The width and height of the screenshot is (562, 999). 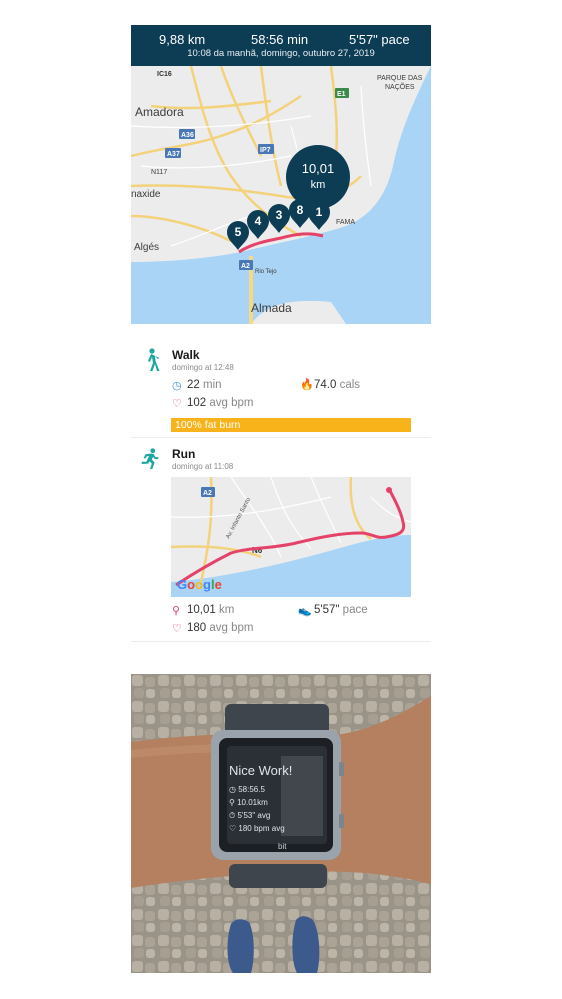 What do you see at coordinates (307, 385) in the screenshot?
I see `flame-icon: 🔥` at bounding box center [307, 385].